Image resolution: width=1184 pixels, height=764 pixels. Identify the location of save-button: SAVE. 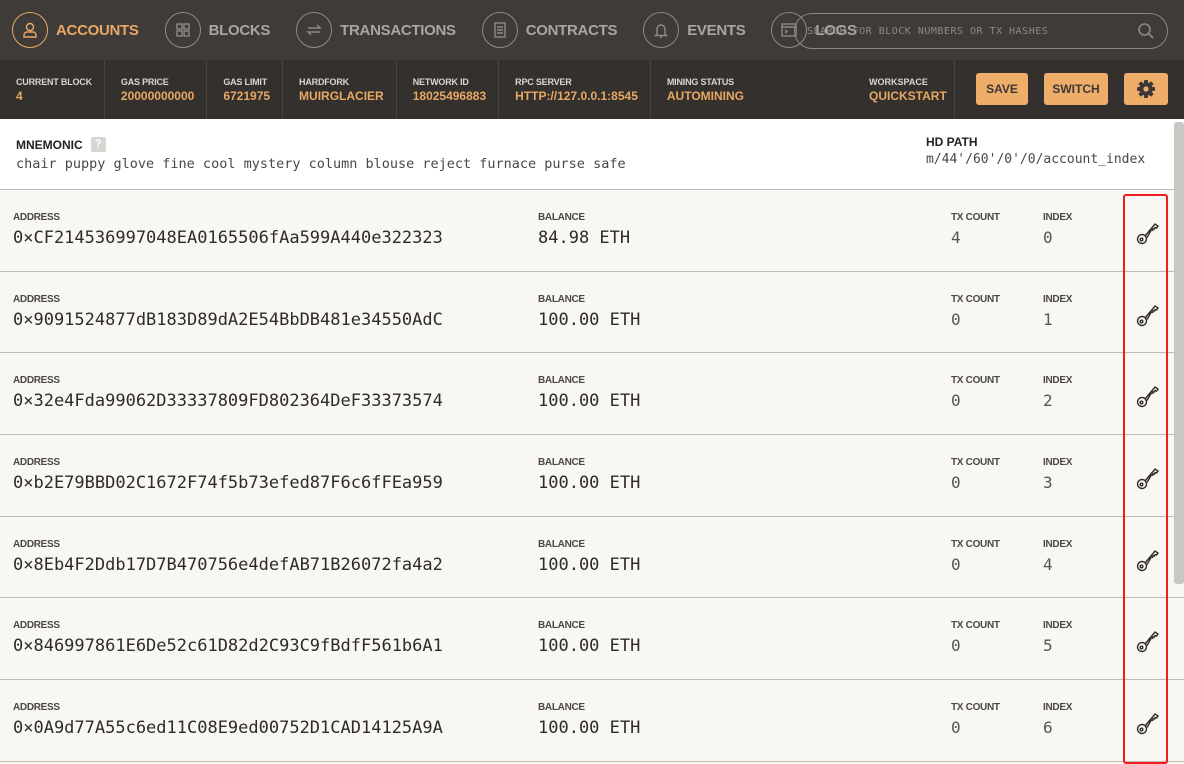
(1002, 89).